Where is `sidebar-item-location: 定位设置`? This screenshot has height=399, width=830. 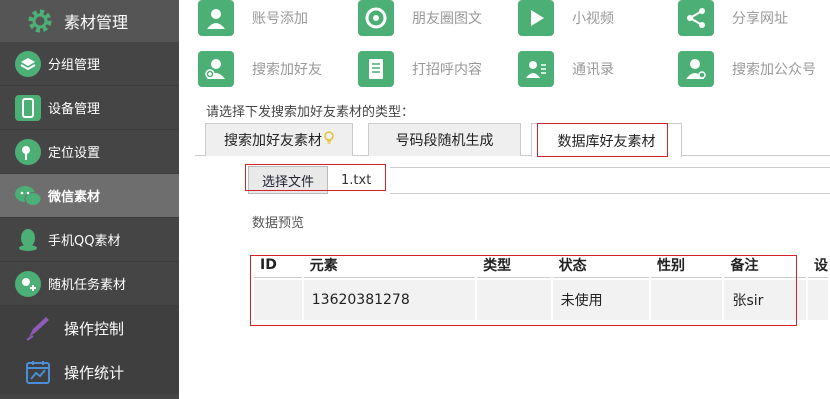 sidebar-item-location: 定位设置 is located at coordinates (89, 152).